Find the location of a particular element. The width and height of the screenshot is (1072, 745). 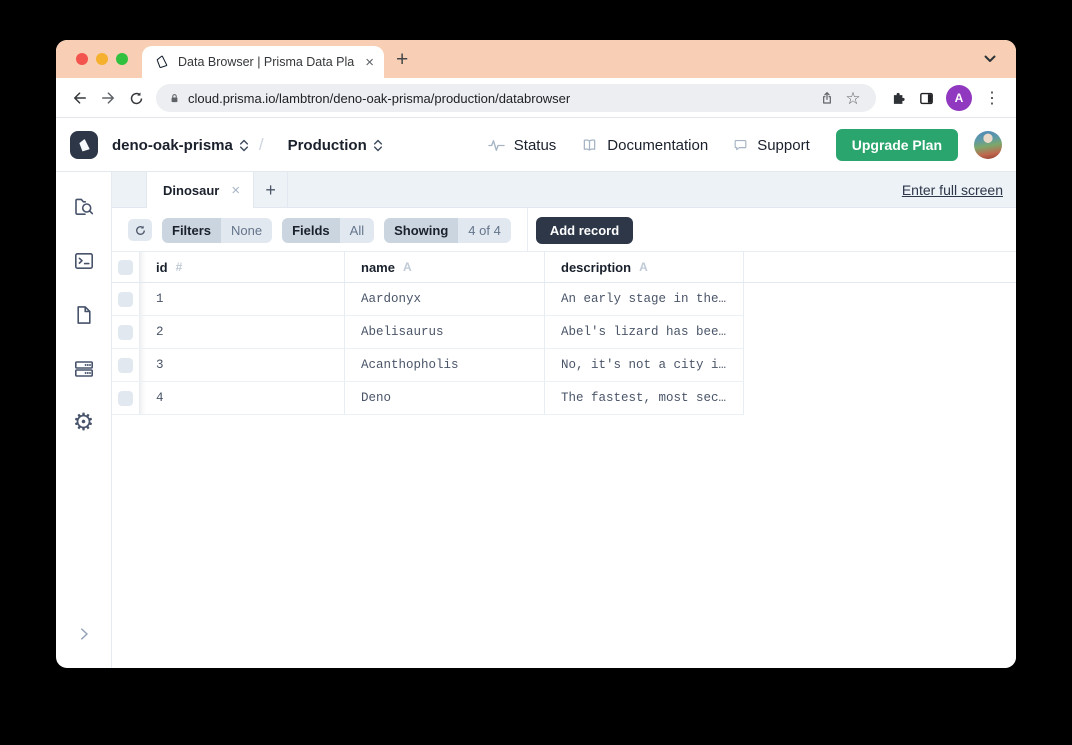

zoom-window-button is located at coordinates (122, 59).